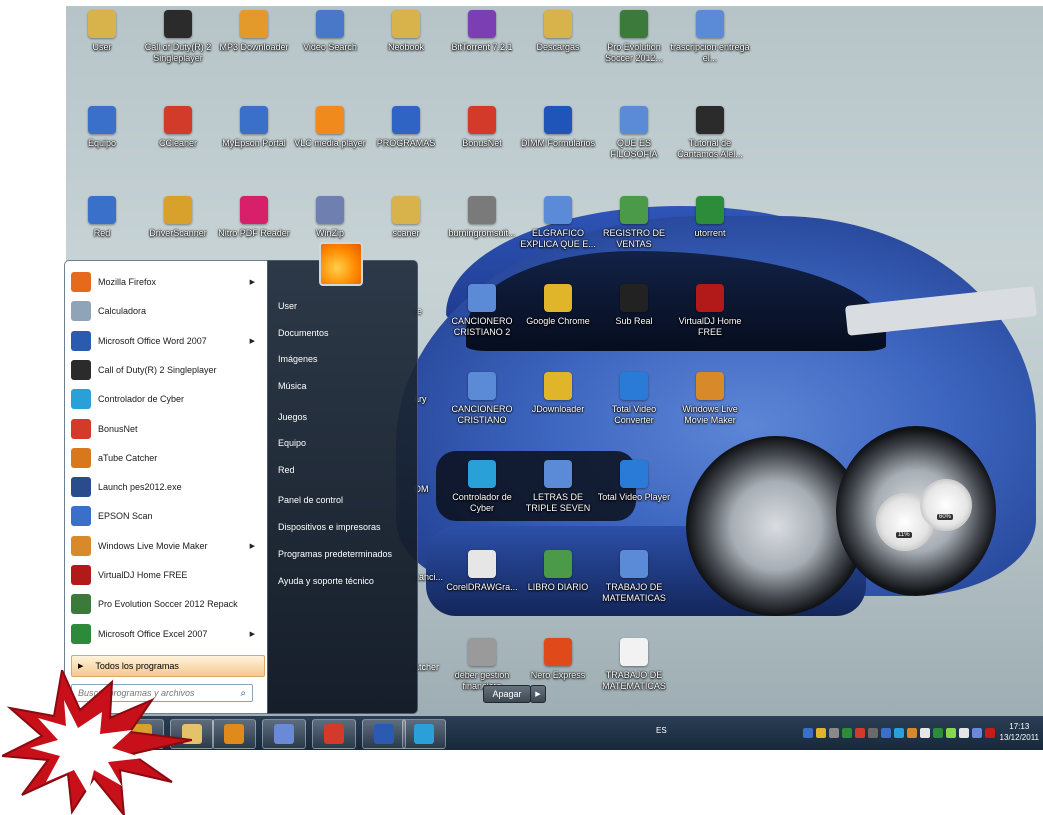 The width and height of the screenshot is (1043, 815). What do you see at coordinates (482, 399) in the screenshot?
I see `desktop-icon: CANCIONERO CRISTIANO` at bounding box center [482, 399].